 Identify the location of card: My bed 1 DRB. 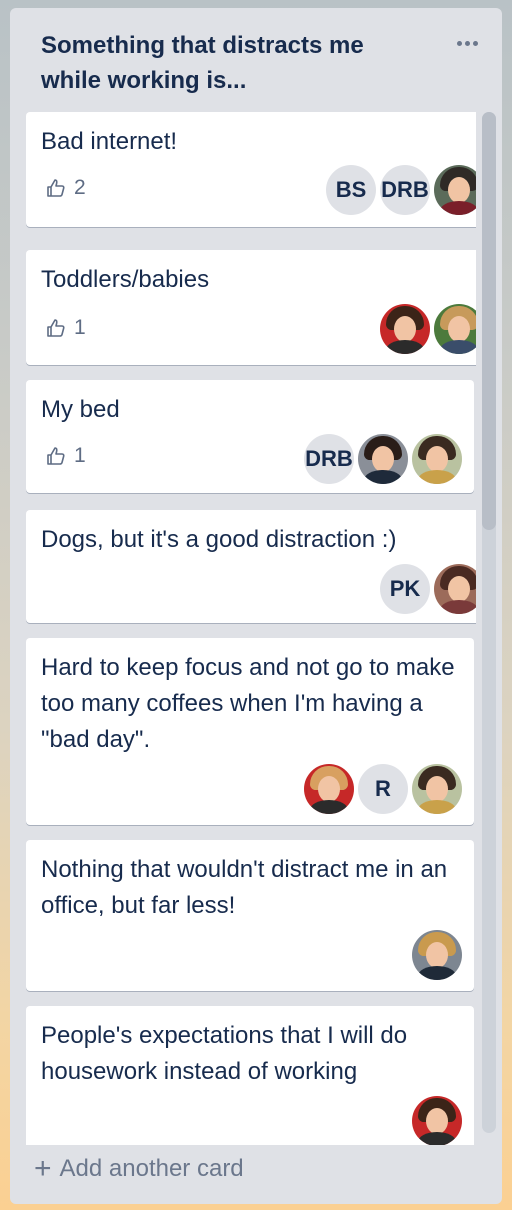
(250, 436).